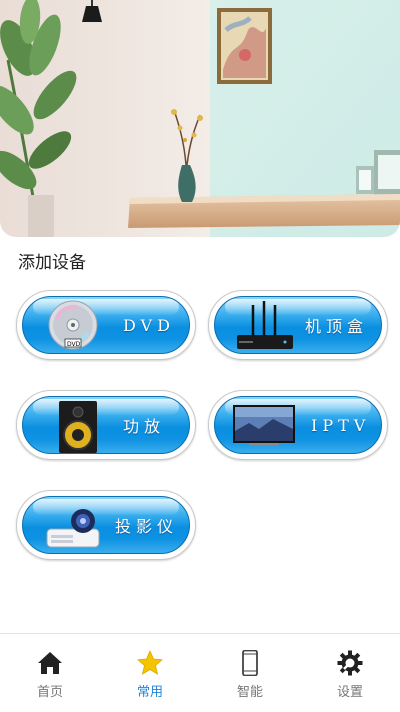  What do you see at coordinates (50, 663) in the screenshot?
I see `home-icon` at bounding box center [50, 663].